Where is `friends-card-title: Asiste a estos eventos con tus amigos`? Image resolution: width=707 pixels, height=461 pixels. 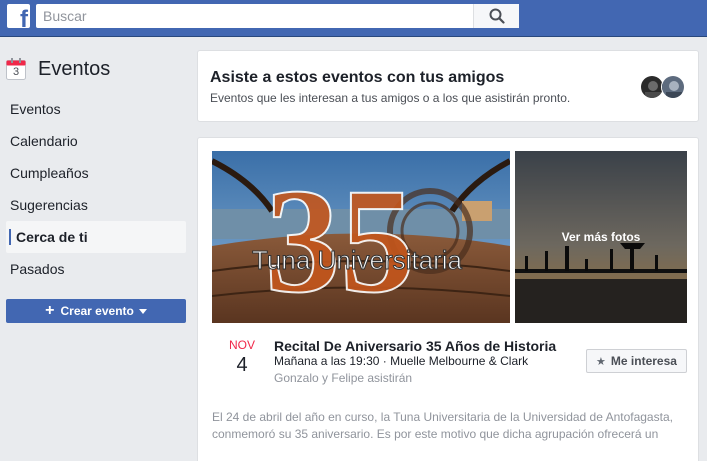
friends-card-title: Asiste a estos eventos con tus amigos is located at coordinates (357, 77).